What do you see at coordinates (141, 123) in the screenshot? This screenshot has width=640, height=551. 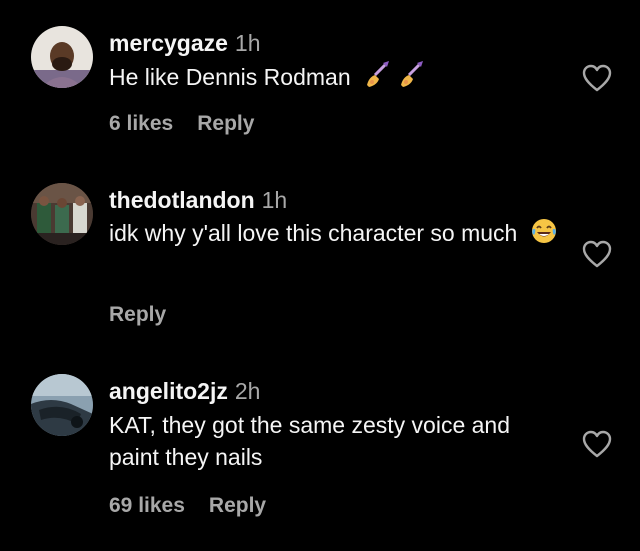 I see `likes-count: 6 likes` at bounding box center [141, 123].